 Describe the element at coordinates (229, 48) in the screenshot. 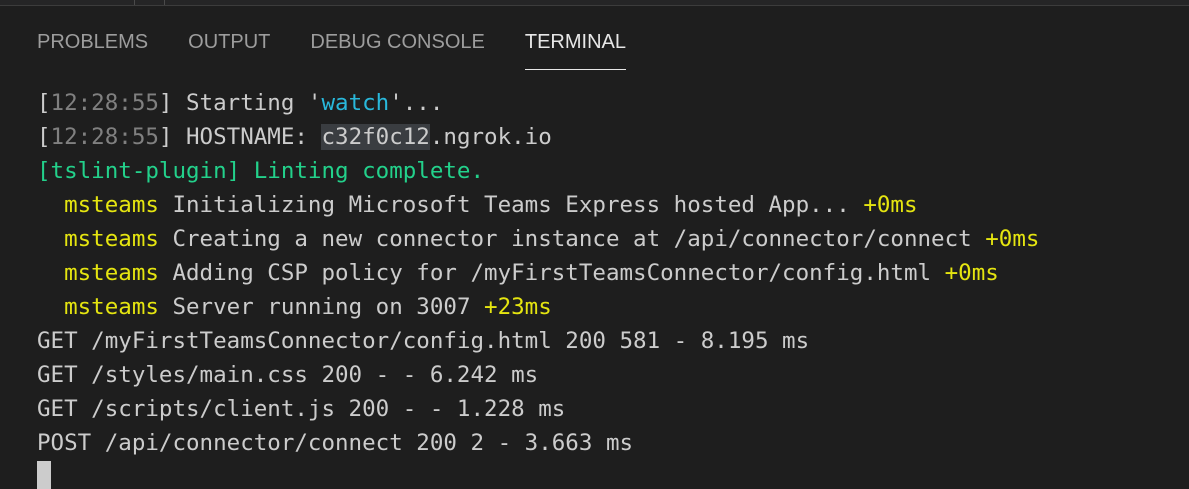

I see `tab-output: OUTPUT` at that location.